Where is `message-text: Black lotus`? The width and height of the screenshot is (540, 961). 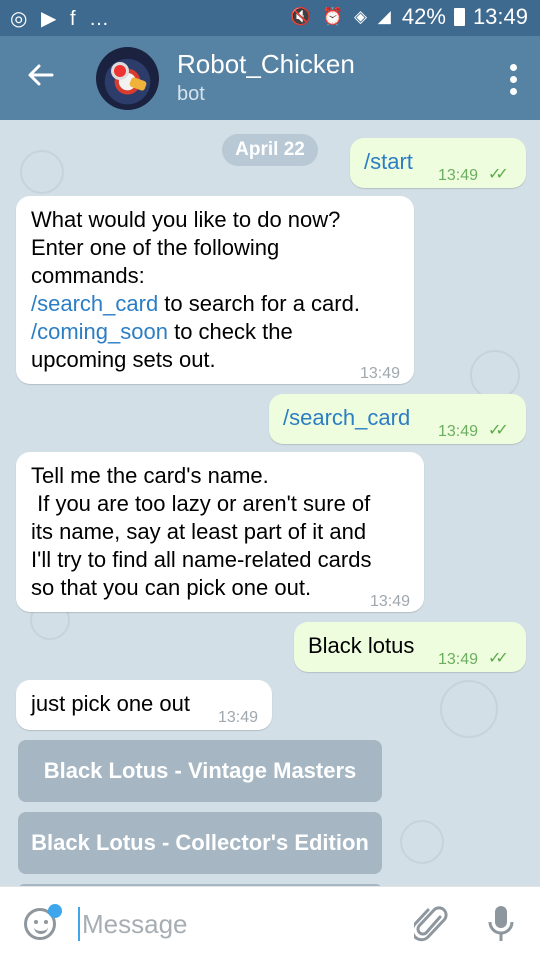
message-text: Black lotus is located at coordinates (361, 645).